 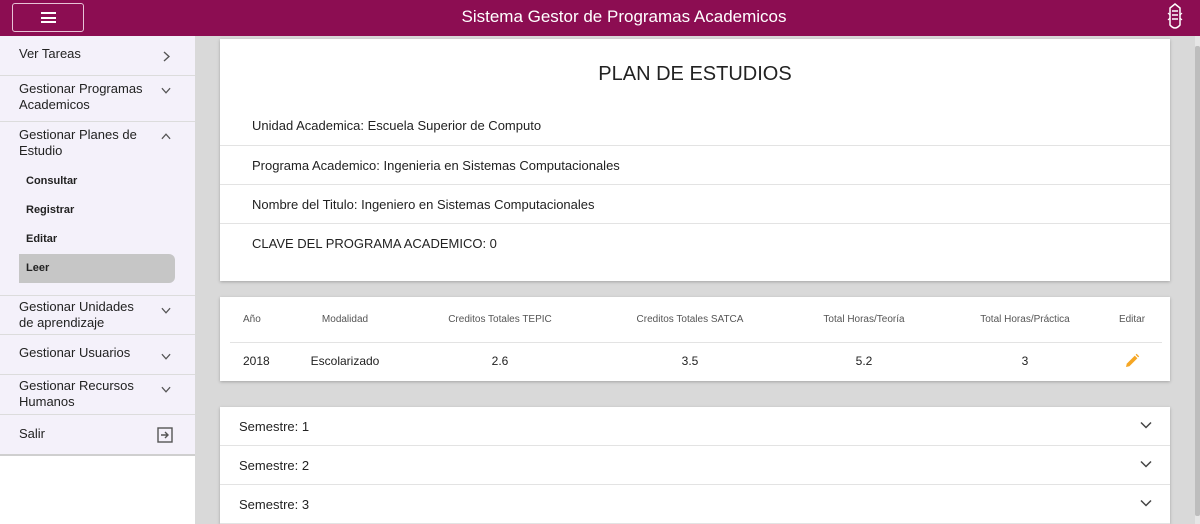 I want to click on sidebar-item-gestionar-usuarios: Gestionar Usuarios, so click(x=97, y=355).